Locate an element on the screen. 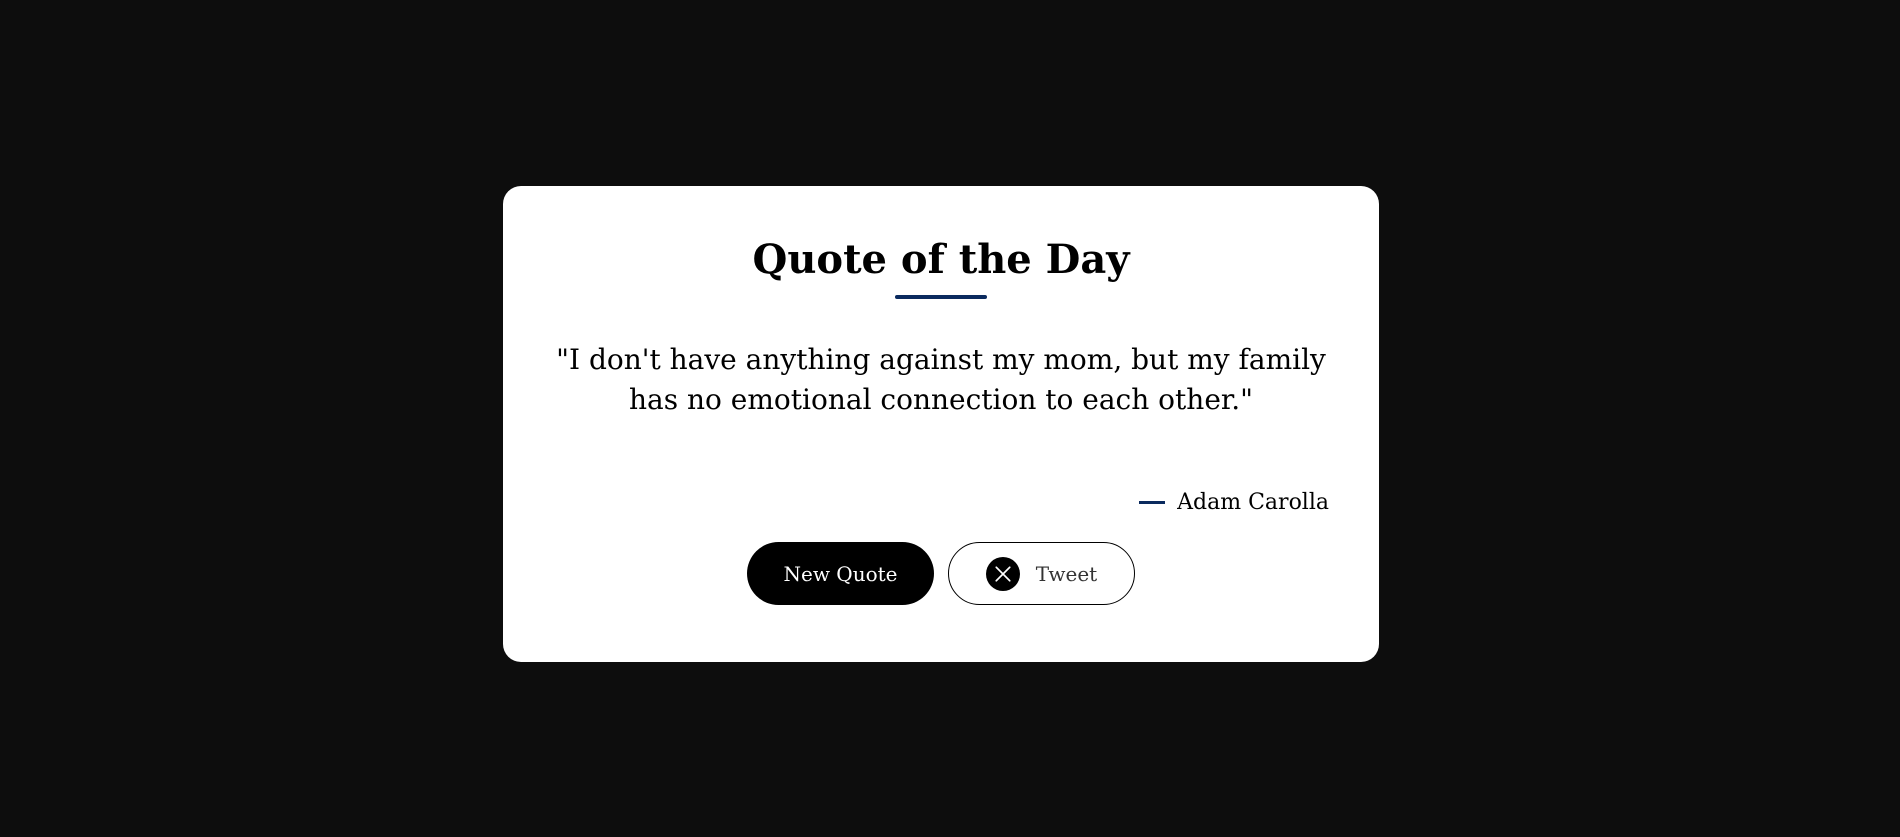 The image size is (1900, 837). new-quote-button: New Quote is located at coordinates (840, 573).